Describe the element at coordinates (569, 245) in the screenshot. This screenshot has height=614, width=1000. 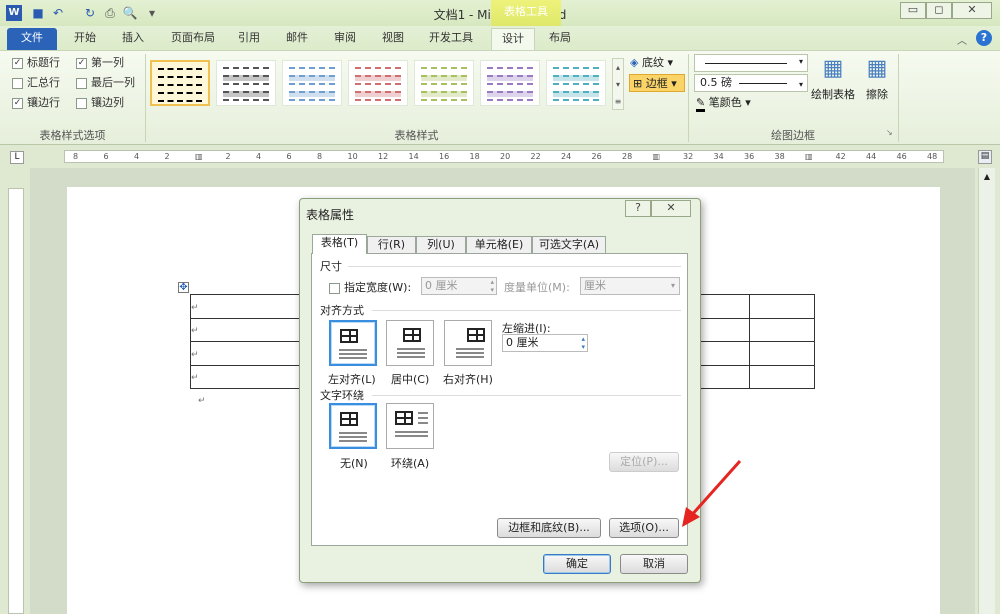
I see `dialog-tab-alt-text: 可选文字(A)` at that location.